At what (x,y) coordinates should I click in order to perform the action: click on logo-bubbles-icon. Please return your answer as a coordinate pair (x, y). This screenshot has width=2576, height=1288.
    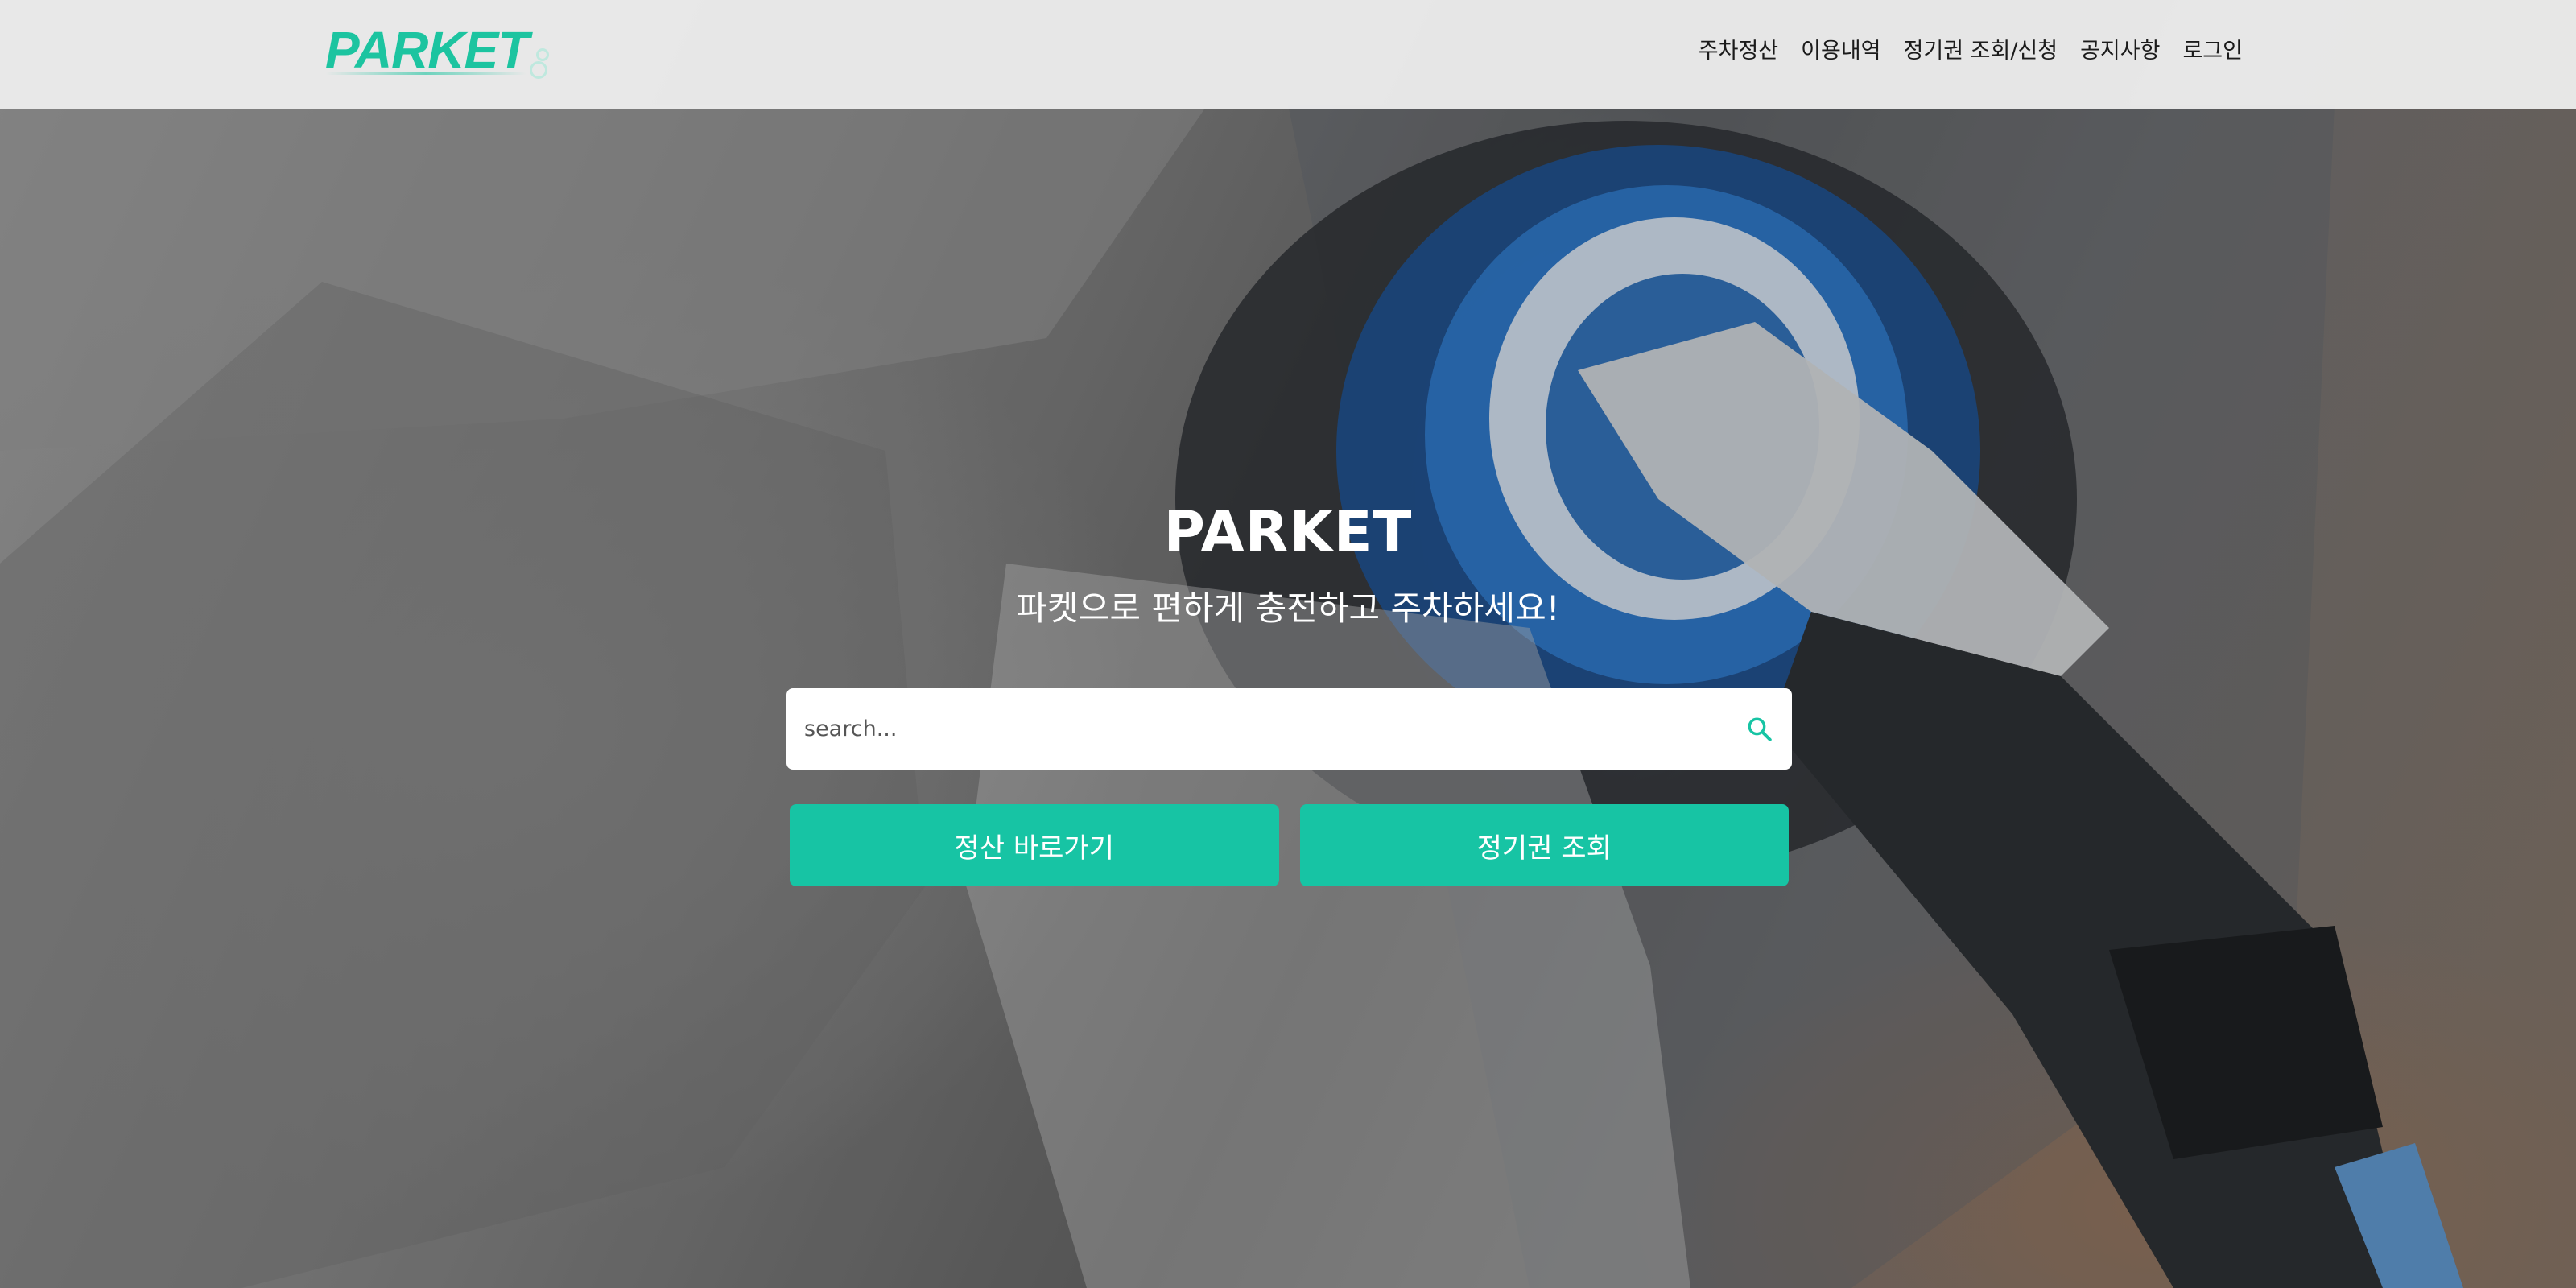
    Looking at the image, I should click on (542, 58).